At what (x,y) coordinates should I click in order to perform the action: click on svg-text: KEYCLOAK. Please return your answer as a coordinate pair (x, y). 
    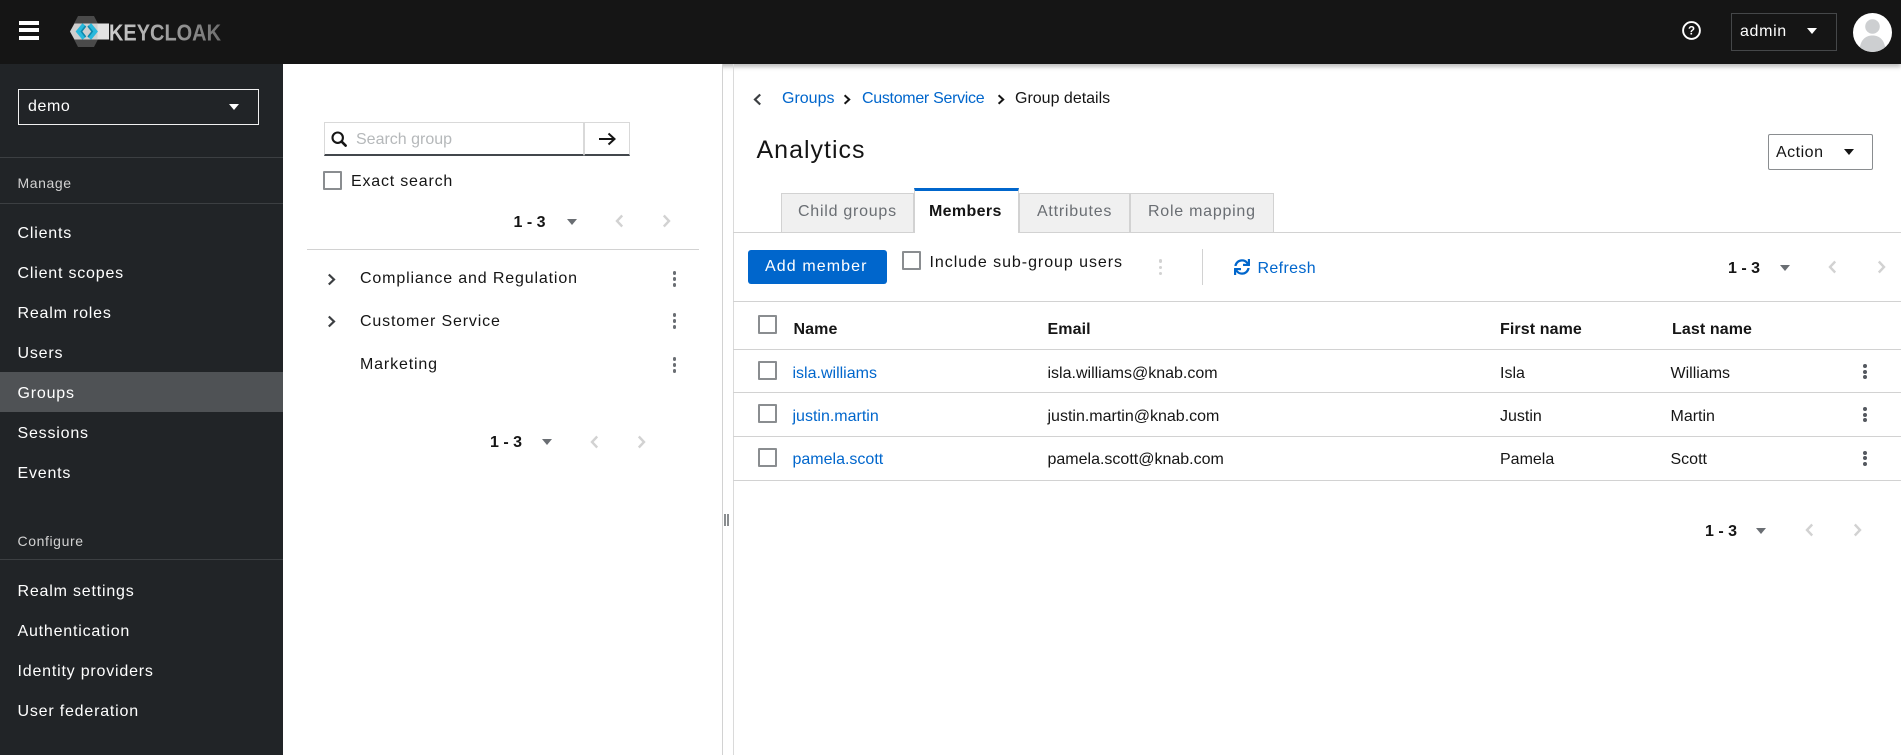
    Looking at the image, I should click on (165, 33).